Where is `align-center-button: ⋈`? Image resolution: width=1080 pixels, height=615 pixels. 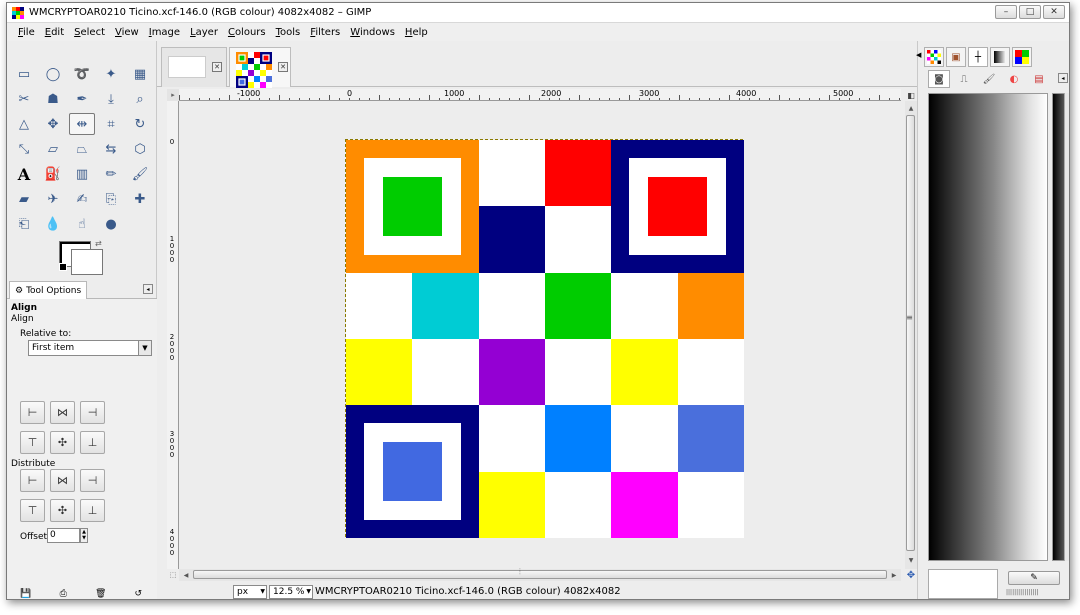 align-center-button: ⋈ is located at coordinates (62, 412).